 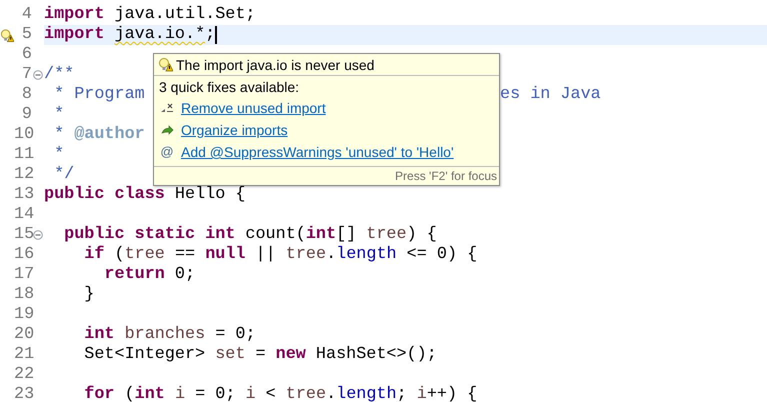 What do you see at coordinates (23, 315) in the screenshot?
I see `line-number: 19` at bounding box center [23, 315].